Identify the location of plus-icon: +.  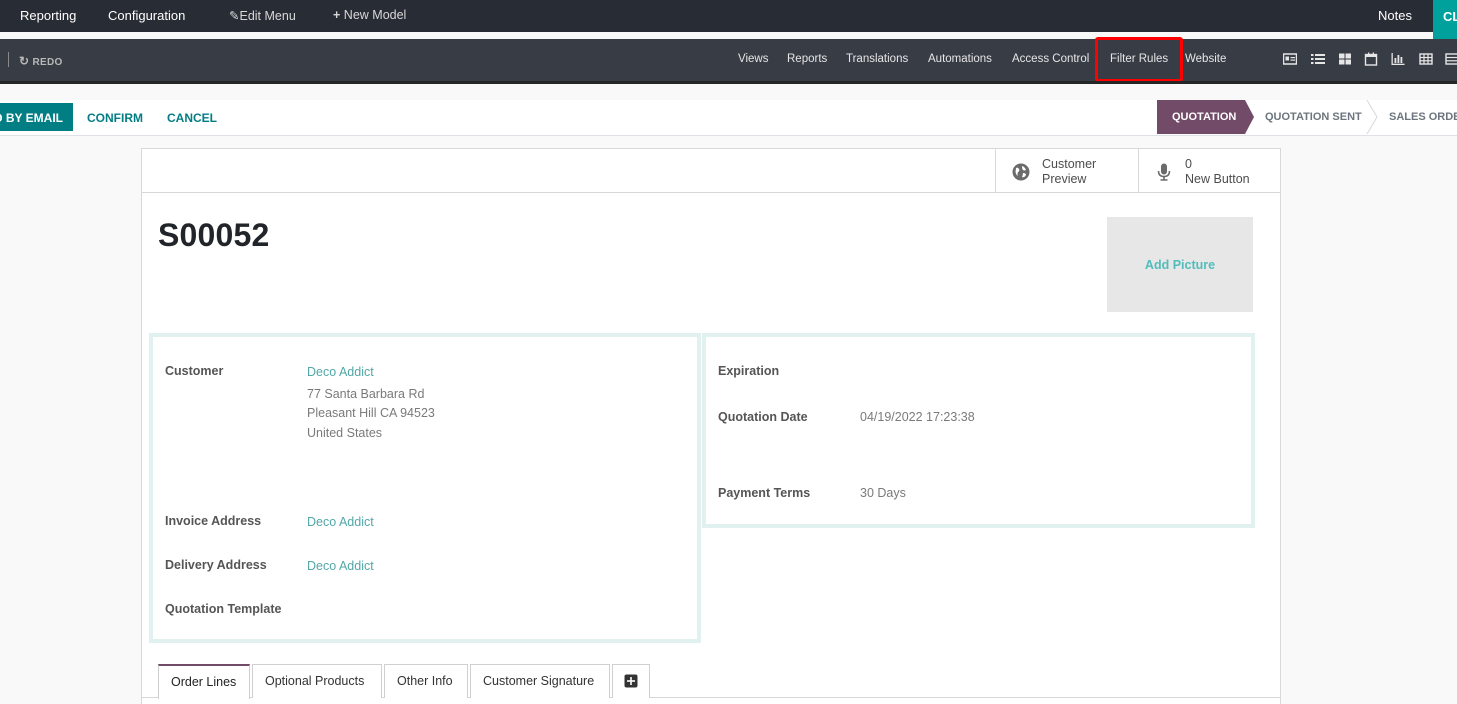
(337, 15).